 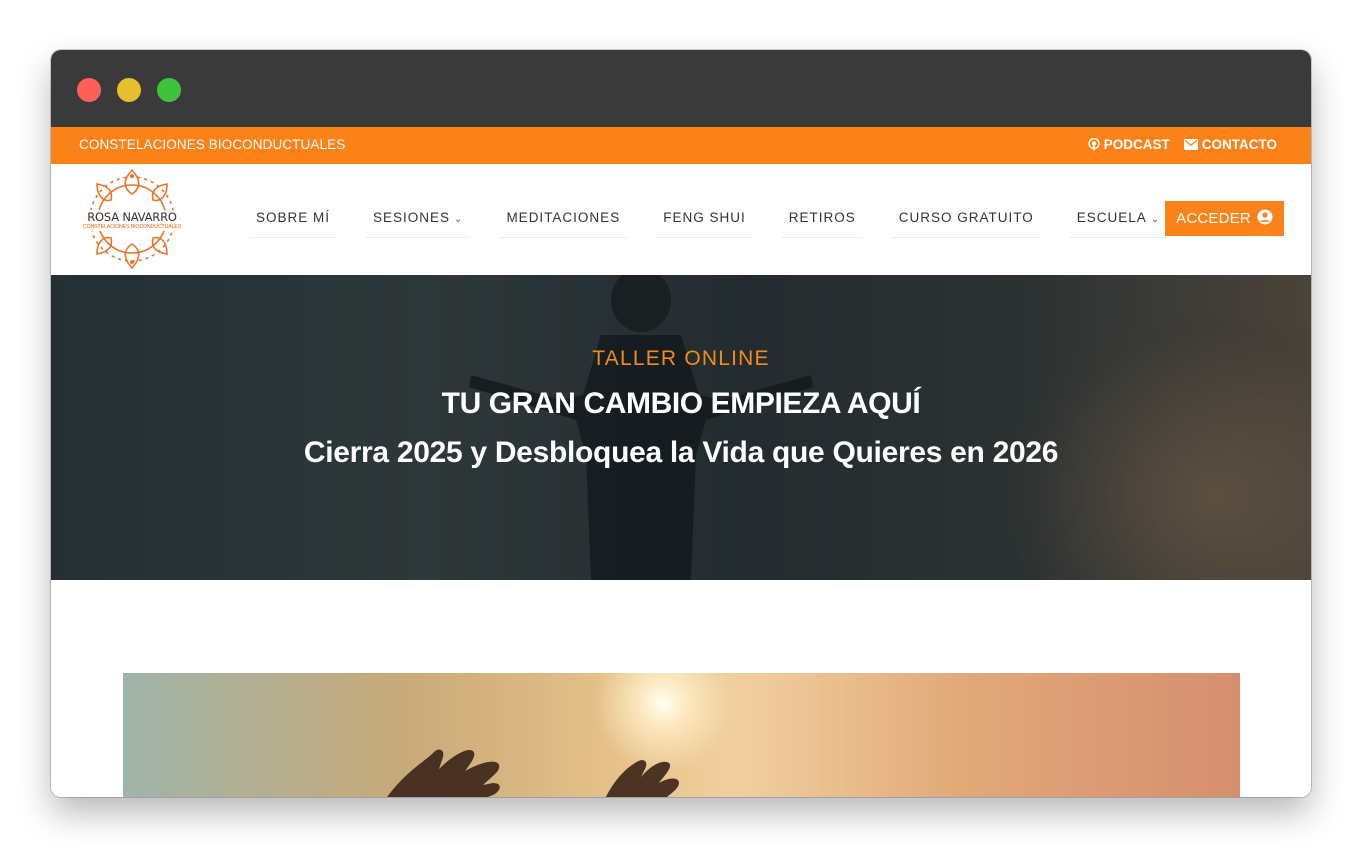 I want to click on hero-title: TU GRAN CAMBIO EMPIEZA AQUÍ, so click(x=681, y=403).